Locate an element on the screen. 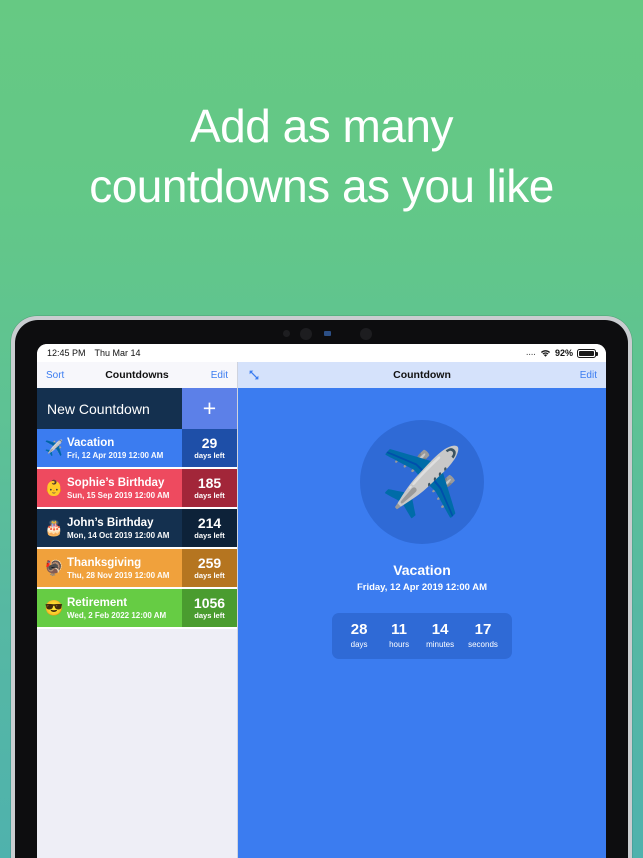 This screenshot has height=858, width=643. proximity-sensor-icon is located at coordinates (366, 334).